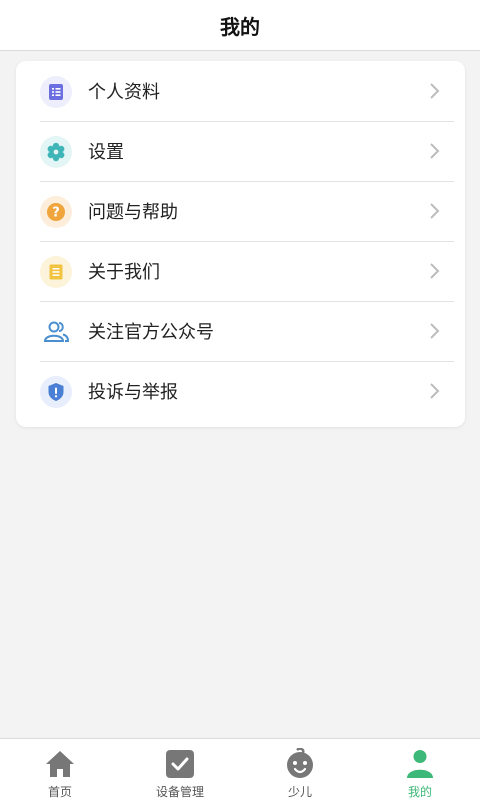  I want to click on menu-item-settings: 设置, so click(240, 151).